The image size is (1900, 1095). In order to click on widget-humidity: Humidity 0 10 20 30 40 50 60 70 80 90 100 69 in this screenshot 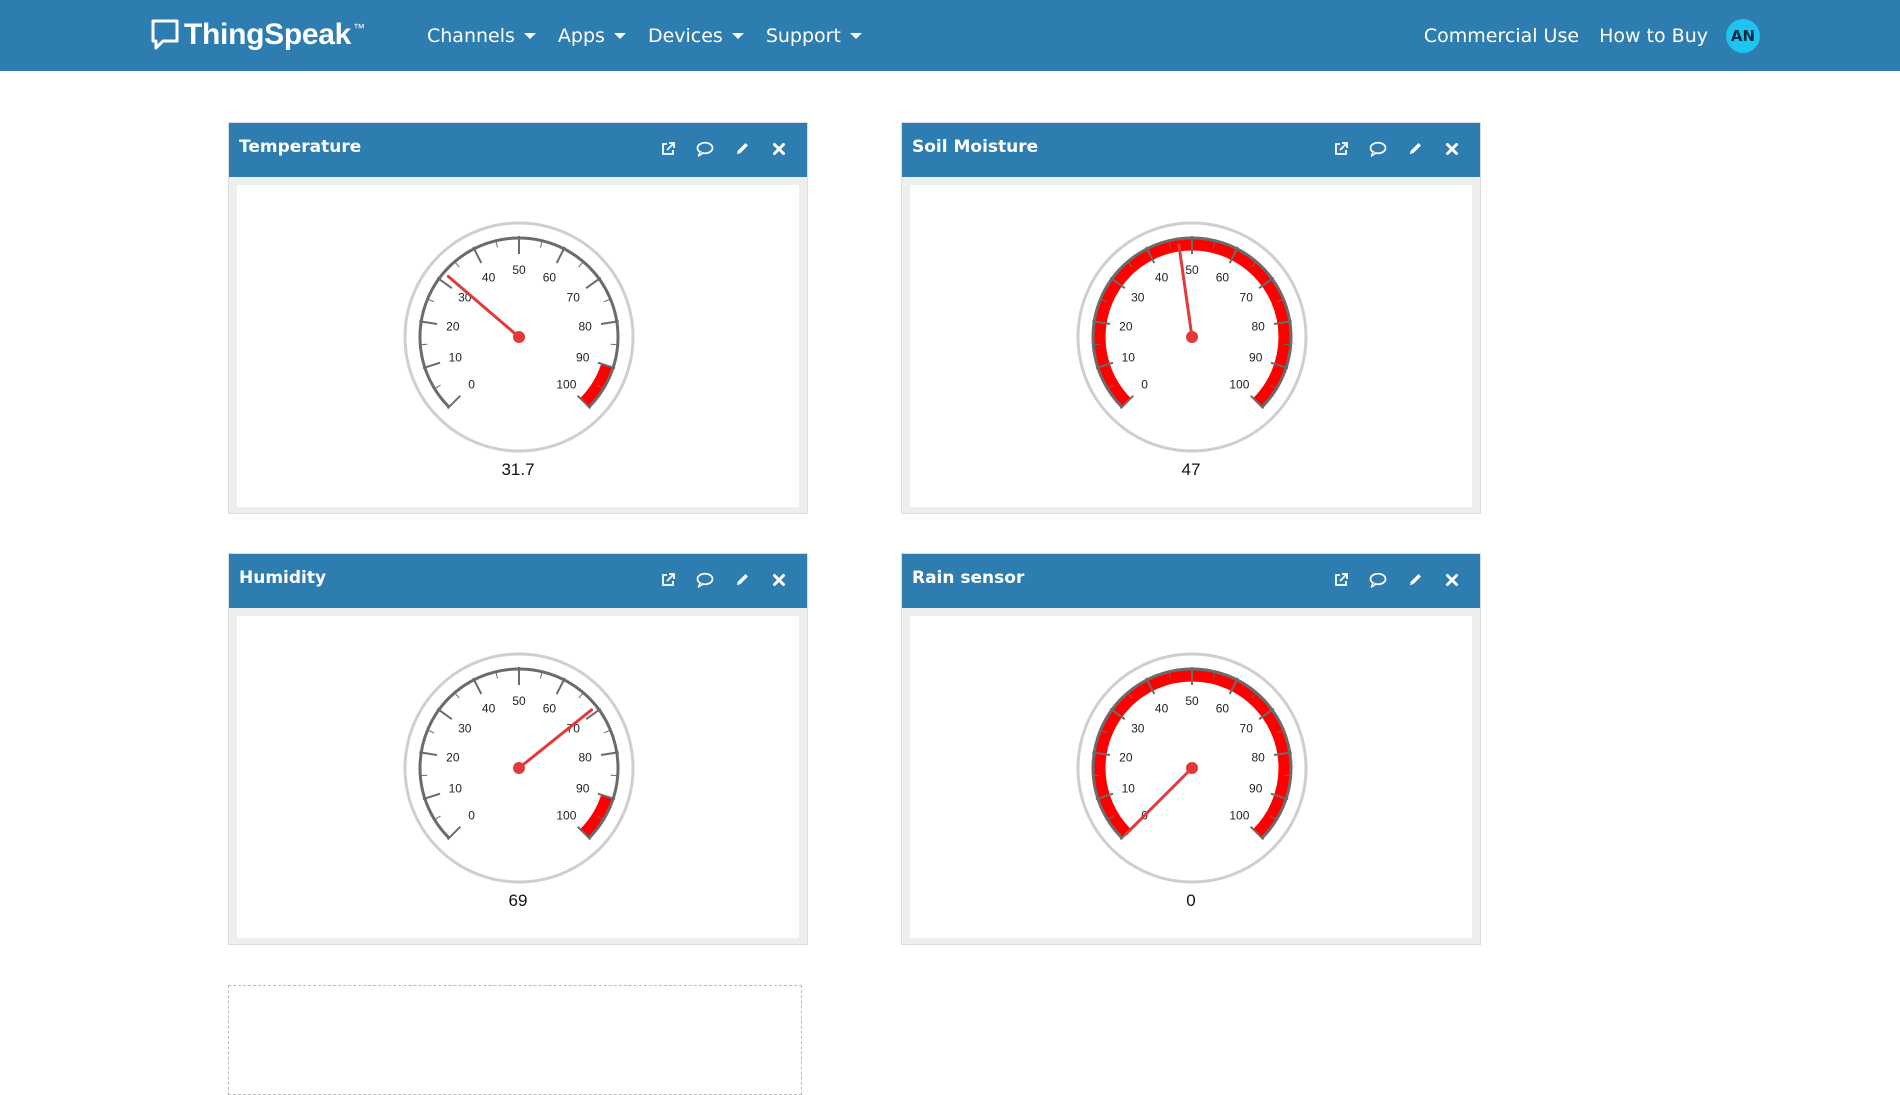, I will do `click(518, 749)`.